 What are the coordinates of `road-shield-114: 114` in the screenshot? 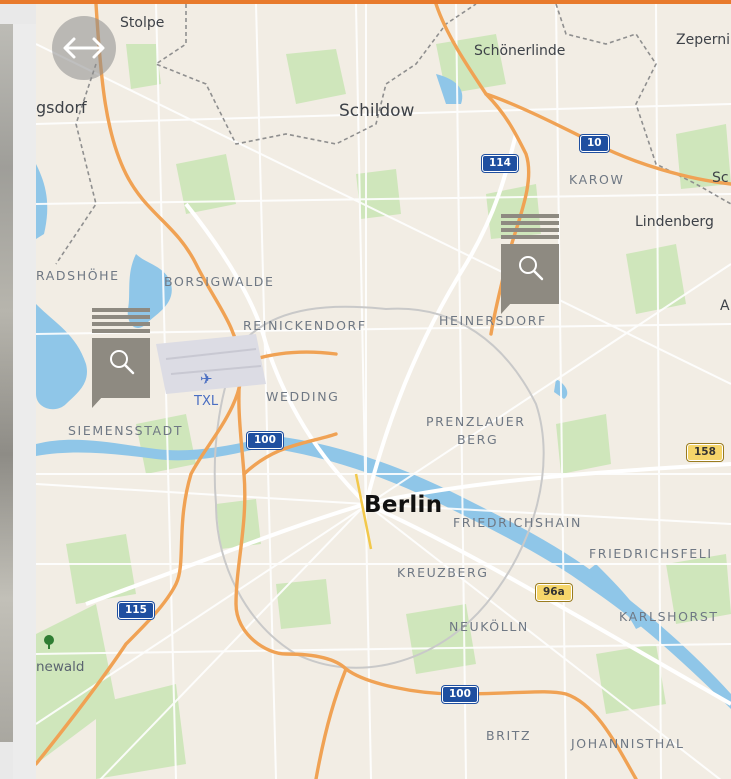 It's located at (500, 163).